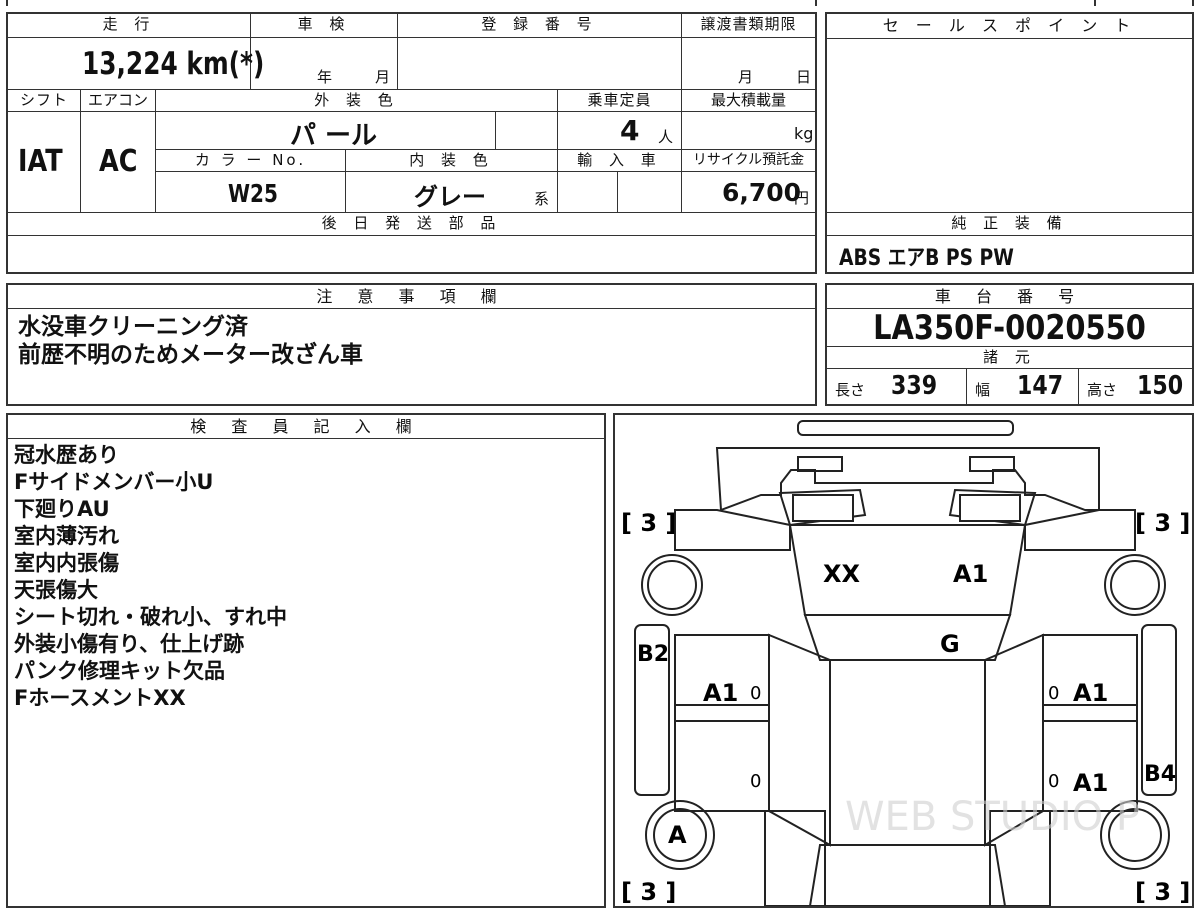 This screenshot has width=1200, height=908. I want to click on aircon-cell: AC, so click(118, 162).